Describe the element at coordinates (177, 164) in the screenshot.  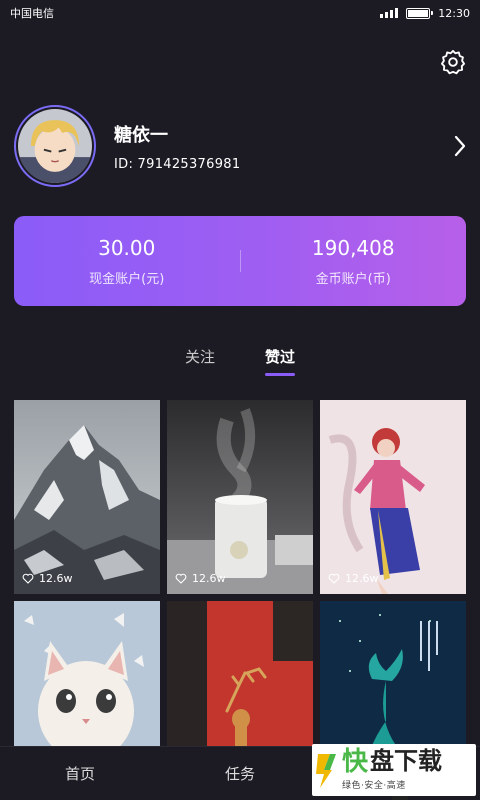
I see `user-id: ID: 791425376981` at that location.